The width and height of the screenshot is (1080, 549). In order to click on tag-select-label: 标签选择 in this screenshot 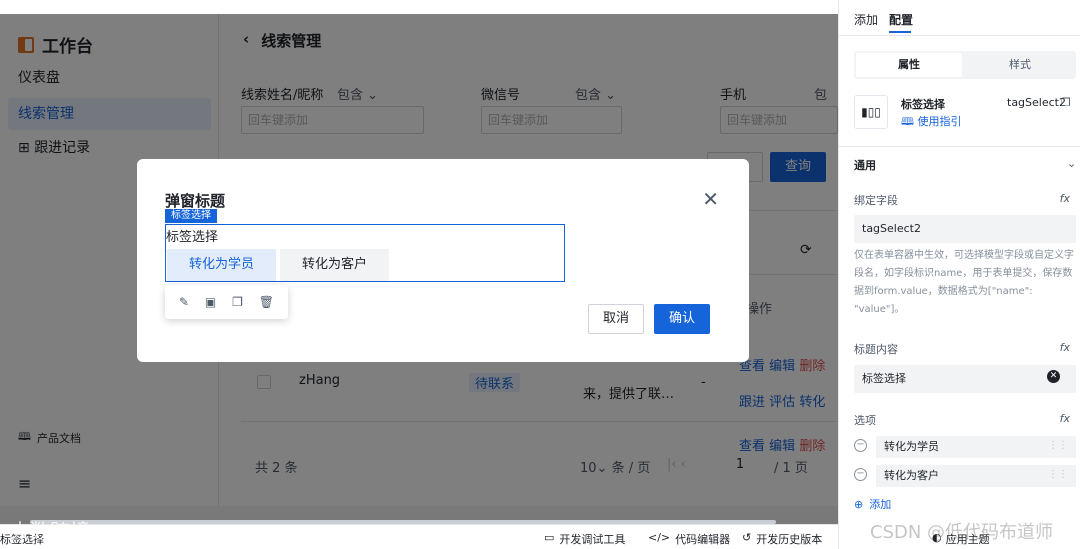, I will do `click(192, 237)`.